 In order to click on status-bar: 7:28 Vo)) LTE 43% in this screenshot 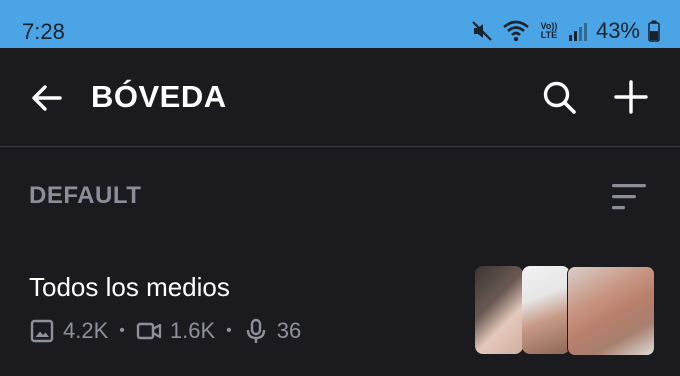, I will do `click(340, 24)`.